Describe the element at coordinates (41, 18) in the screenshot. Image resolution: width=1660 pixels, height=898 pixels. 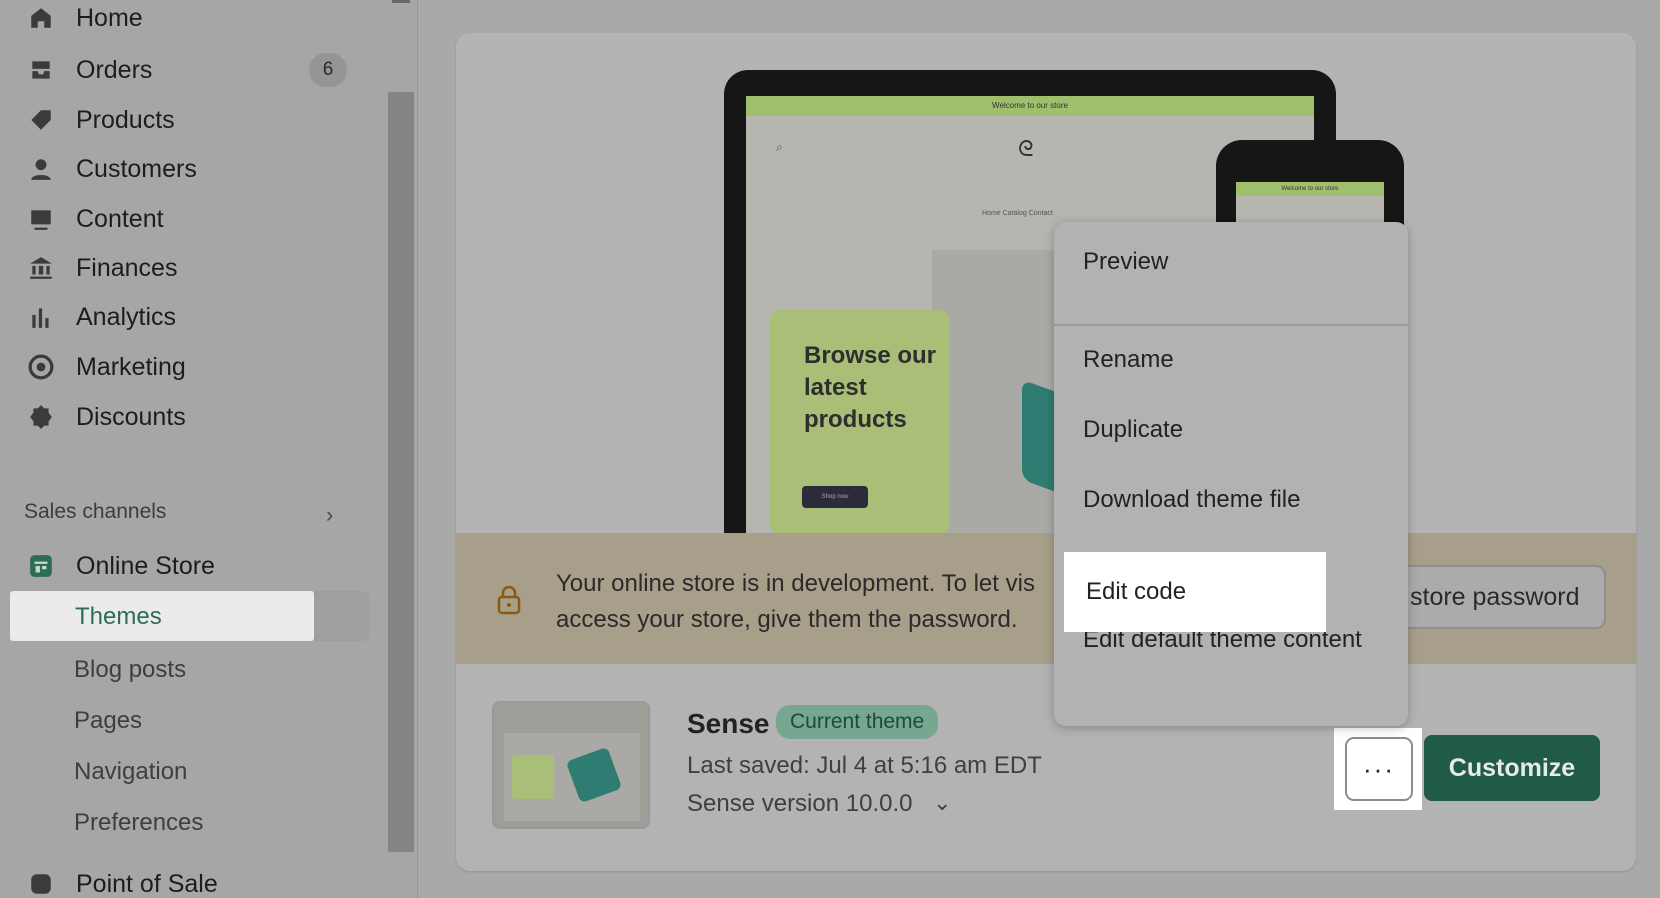
I see `home-icon` at that location.